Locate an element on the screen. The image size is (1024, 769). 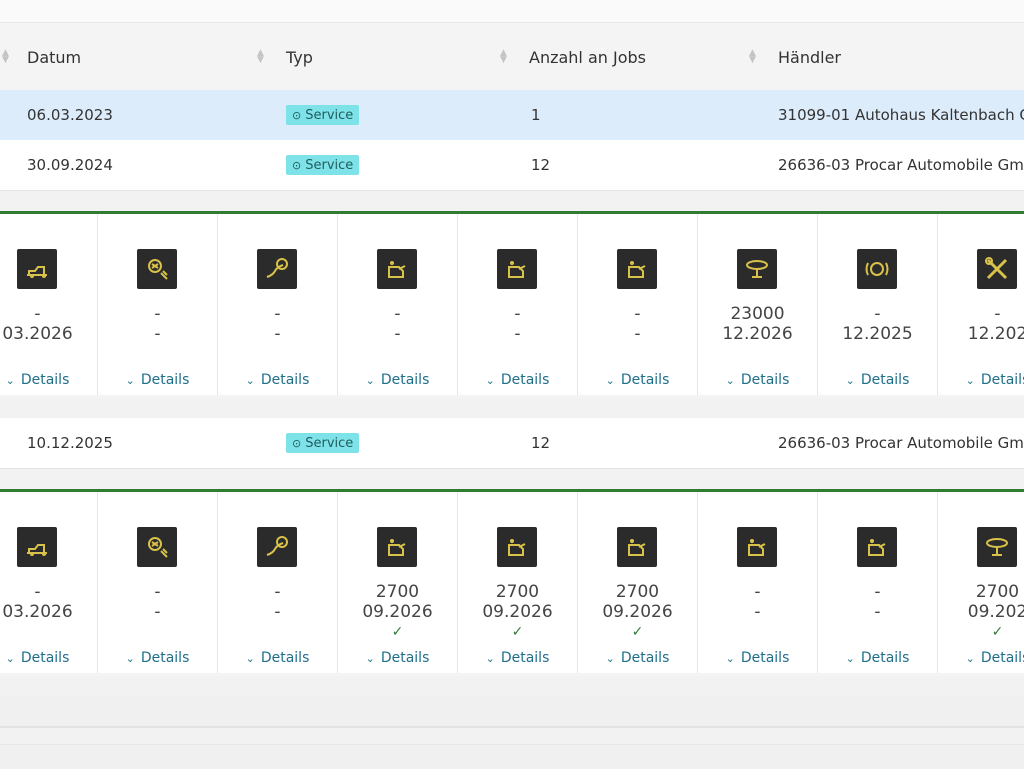
column-header-typ: Typ is located at coordinates (299, 57).